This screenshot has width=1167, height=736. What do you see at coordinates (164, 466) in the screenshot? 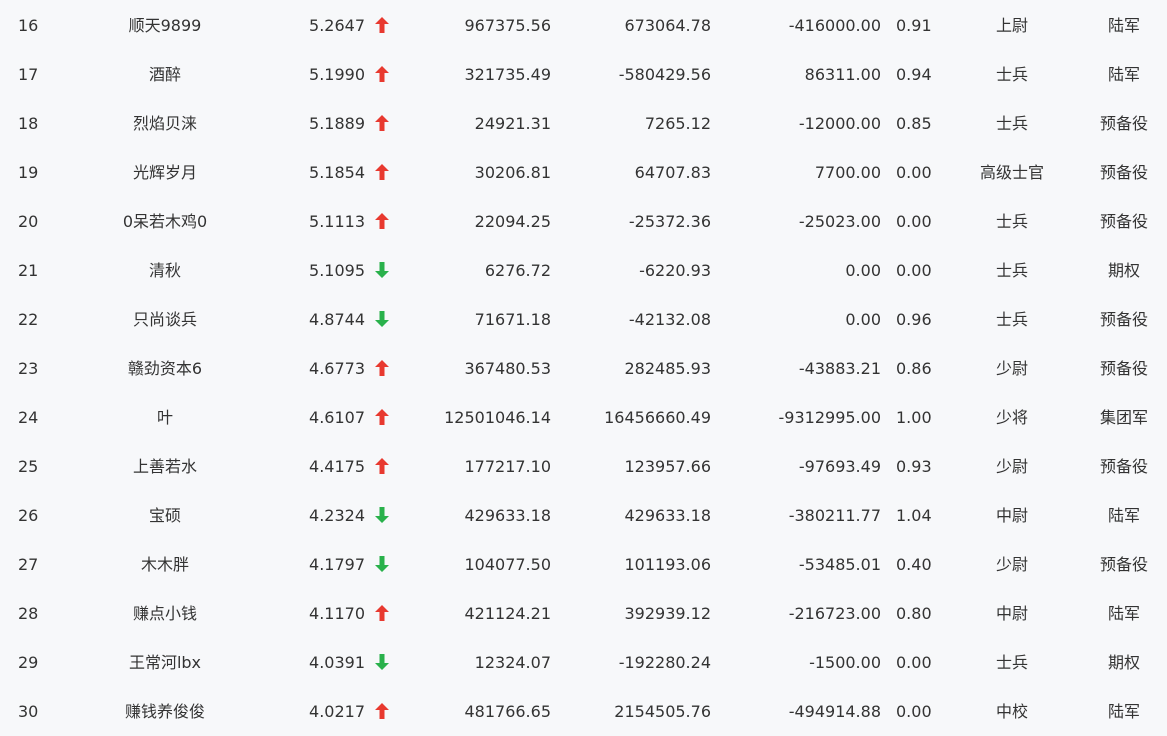
I see `trader-name-cell: 上善若水` at bounding box center [164, 466].